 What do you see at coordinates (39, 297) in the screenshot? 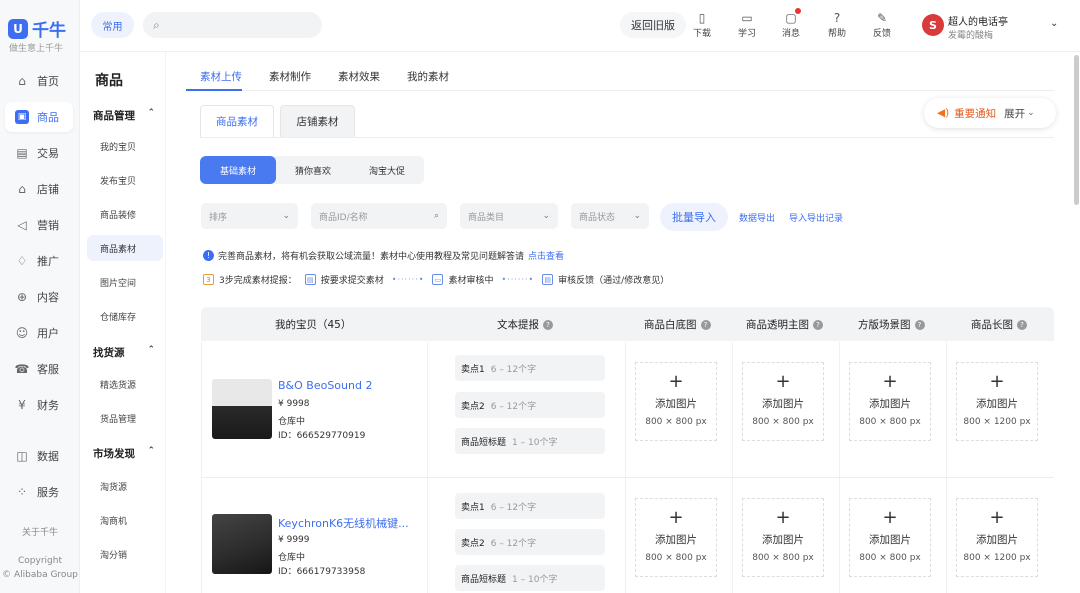
I see `rail-item-content: ⊕ 内容` at bounding box center [39, 297].